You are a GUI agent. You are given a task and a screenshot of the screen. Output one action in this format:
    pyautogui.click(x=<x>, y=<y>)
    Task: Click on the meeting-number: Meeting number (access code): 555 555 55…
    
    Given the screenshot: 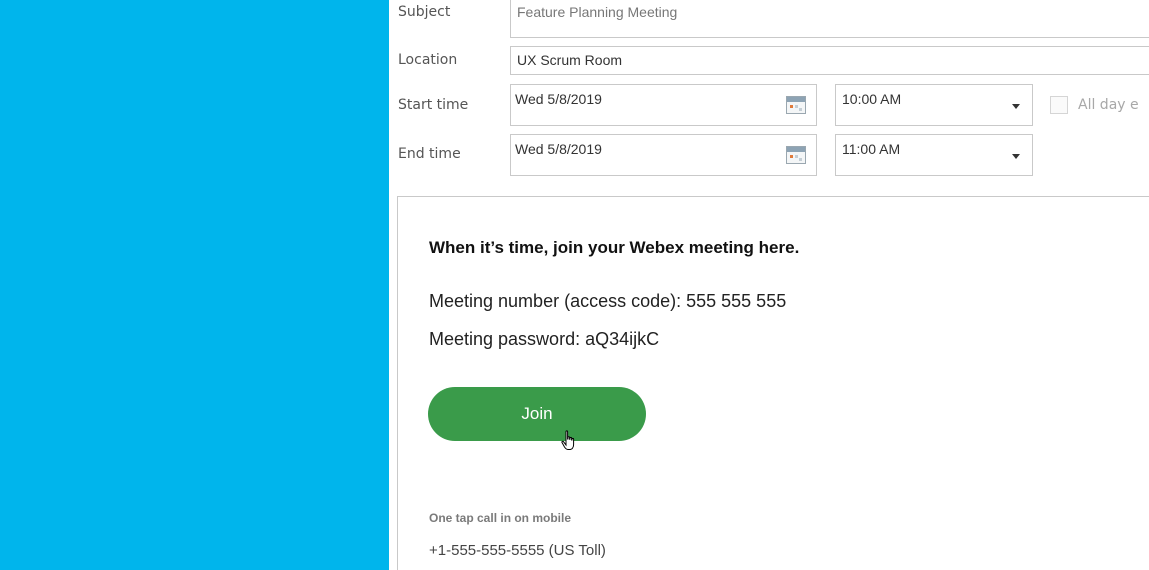 What is the action you would take?
    pyautogui.click(x=608, y=301)
    